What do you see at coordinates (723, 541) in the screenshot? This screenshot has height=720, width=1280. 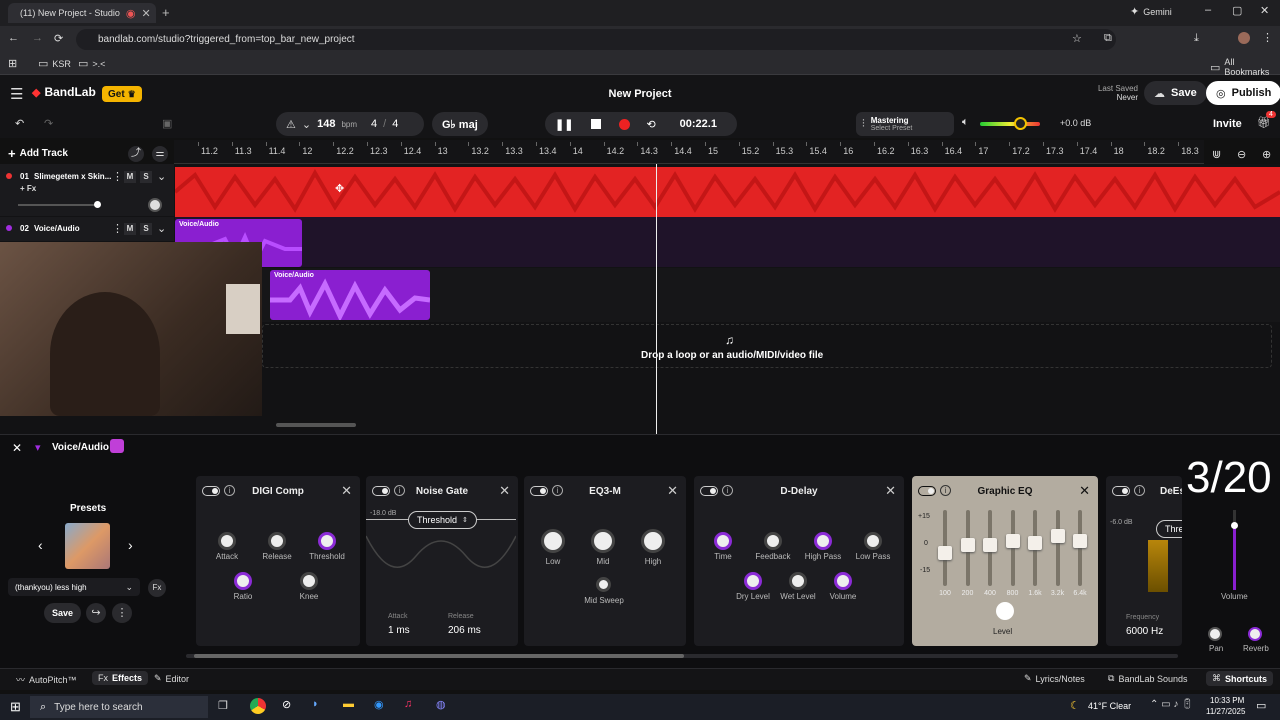 I see `time-knob` at bounding box center [723, 541].